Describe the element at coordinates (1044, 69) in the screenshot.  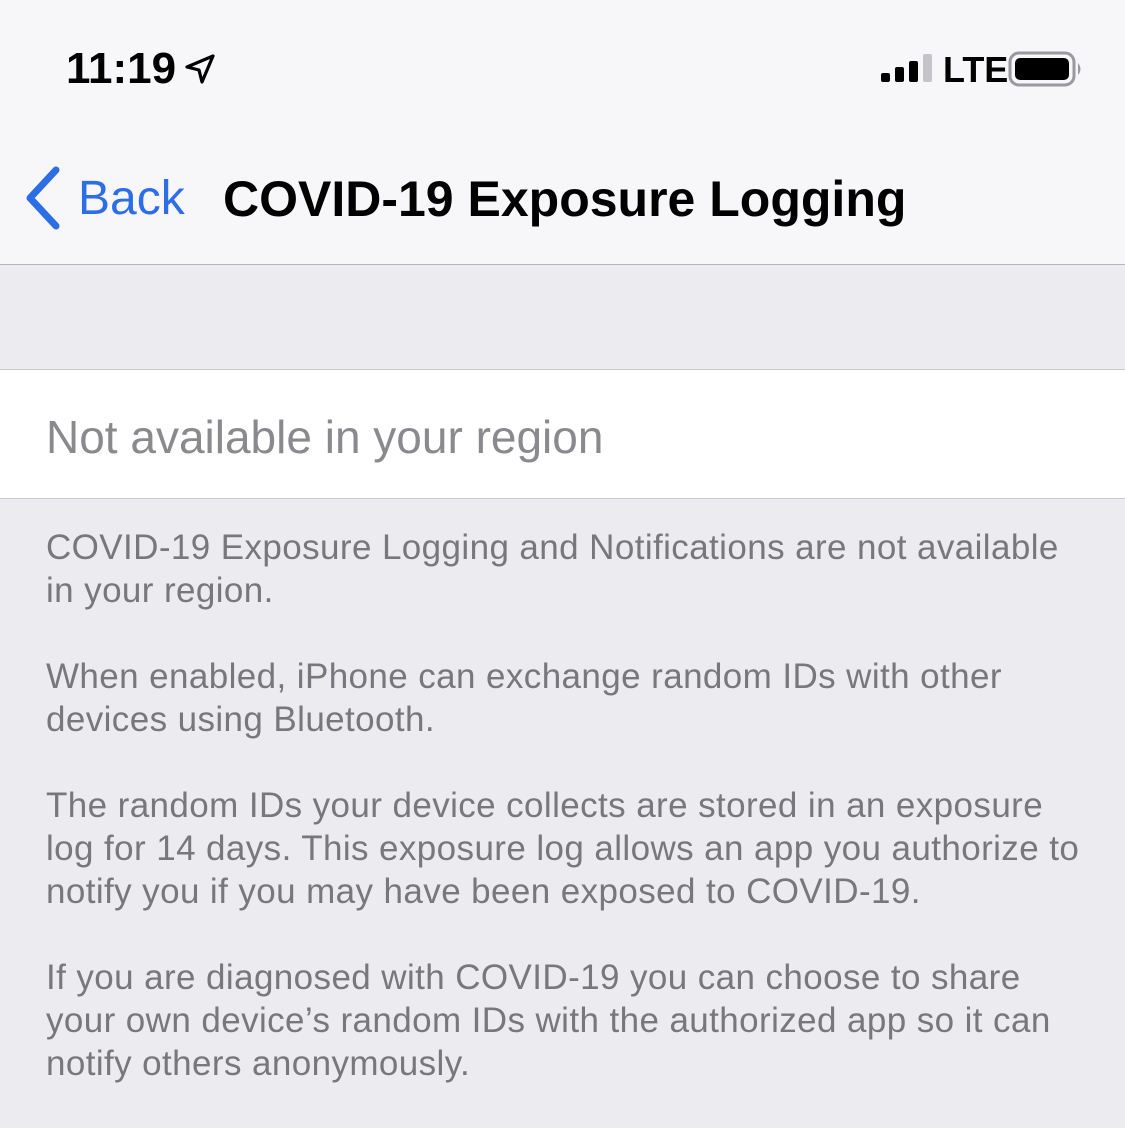
I see `battery-icon` at that location.